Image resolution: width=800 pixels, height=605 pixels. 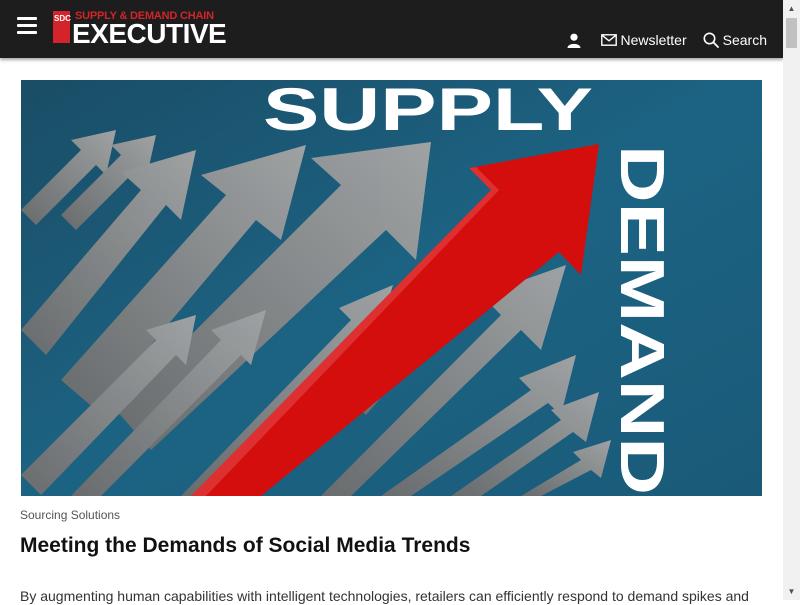 I want to click on hero-word-supply: SUPPLY, so click(x=428, y=111).